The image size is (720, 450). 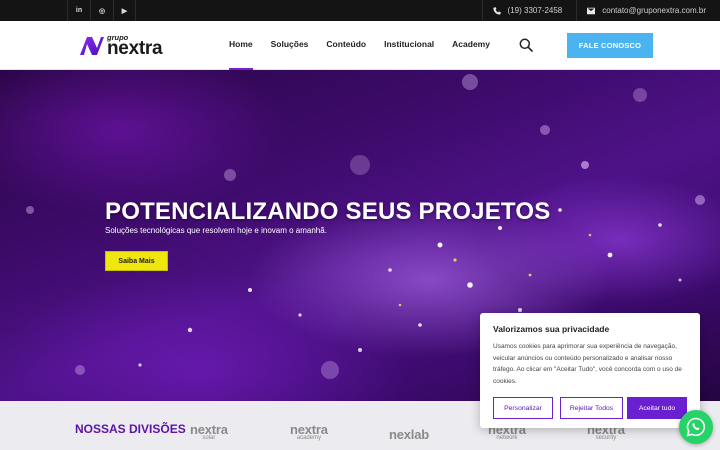 What do you see at coordinates (78, 10) in the screenshot?
I see `linkedin-icon: in` at bounding box center [78, 10].